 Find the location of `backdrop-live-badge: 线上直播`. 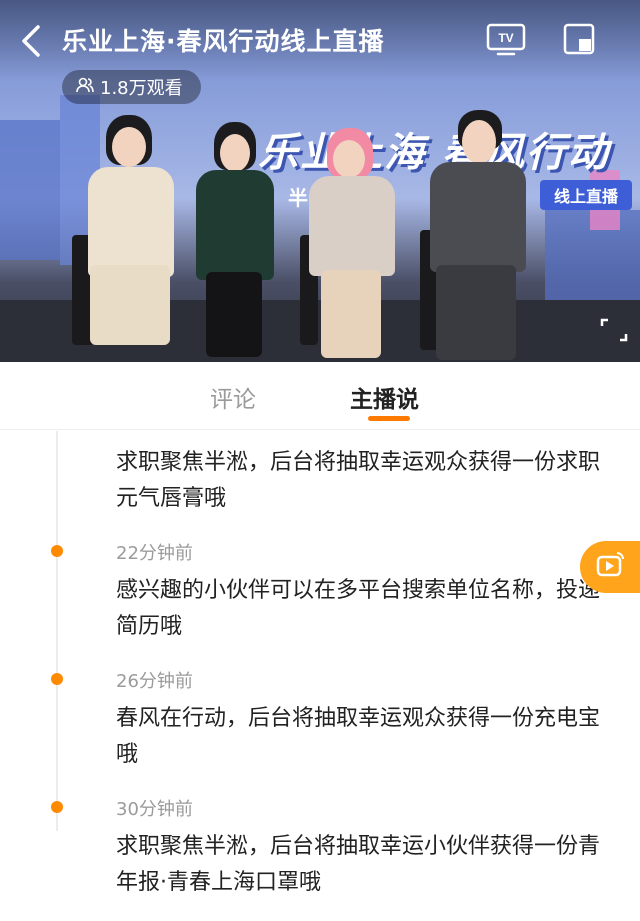

backdrop-live-badge: 线上直播 is located at coordinates (586, 195).